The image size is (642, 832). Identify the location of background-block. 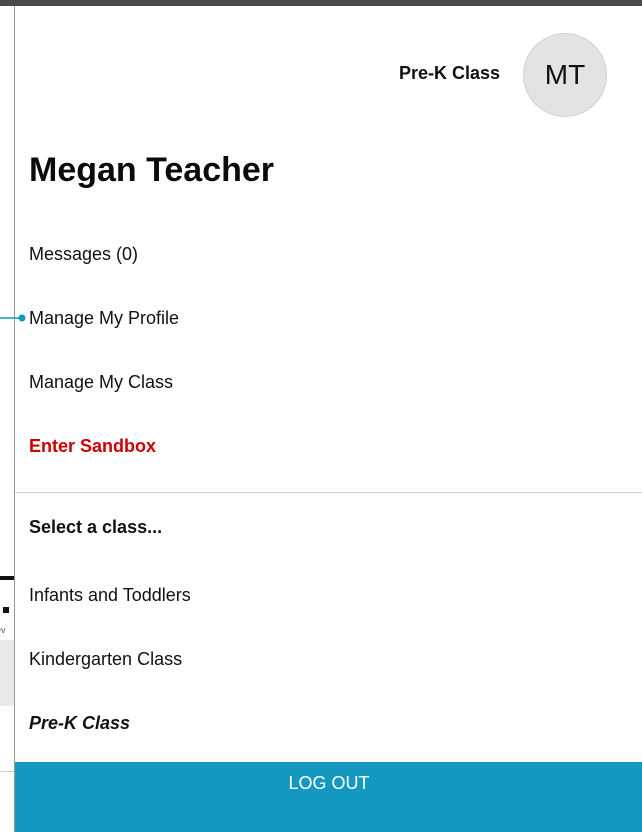
(7, 673).